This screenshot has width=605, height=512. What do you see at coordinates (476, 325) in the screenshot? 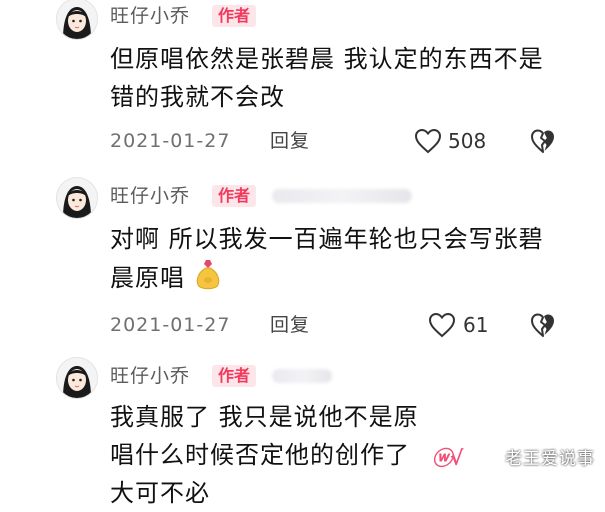
I see `like-count: 61` at bounding box center [476, 325].